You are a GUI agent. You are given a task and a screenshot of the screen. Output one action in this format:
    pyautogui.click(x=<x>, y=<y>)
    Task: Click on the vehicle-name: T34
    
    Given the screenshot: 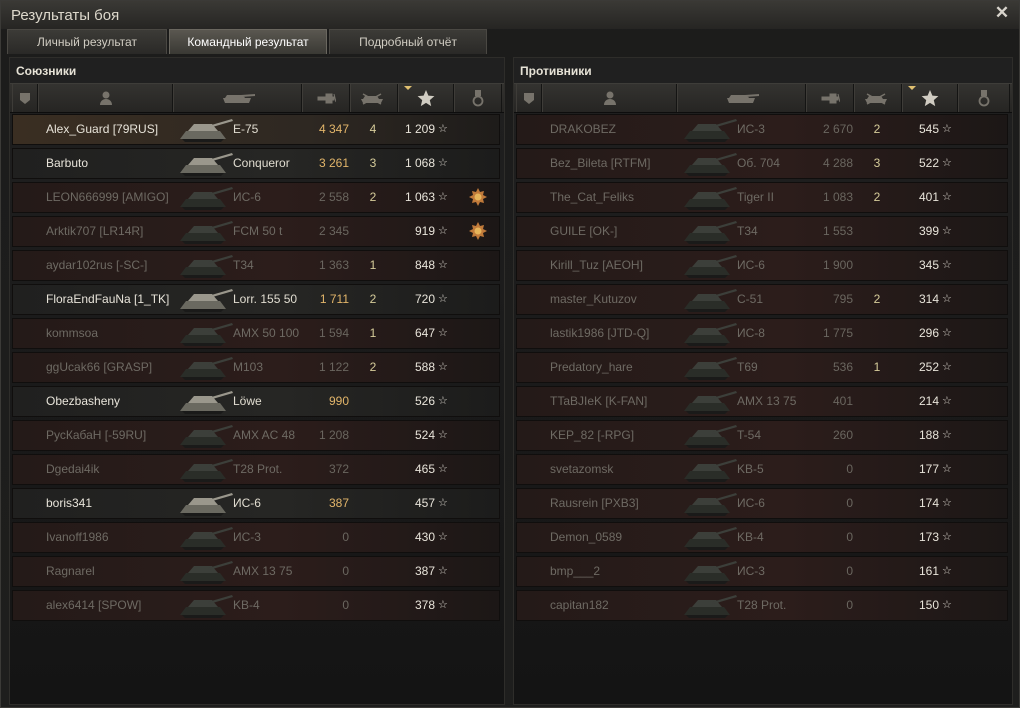 What is the action you would take?
    pyautogui.click(x=747, y=231)
    